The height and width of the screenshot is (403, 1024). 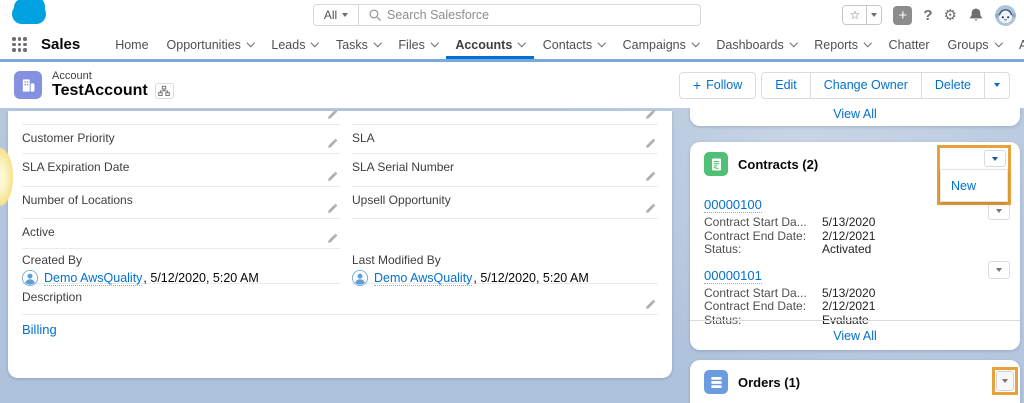 What do you see at coordinates (733, 205) in the screenshot?
I see `contract-number-link: 00000100` at bounding box center [733, 205].